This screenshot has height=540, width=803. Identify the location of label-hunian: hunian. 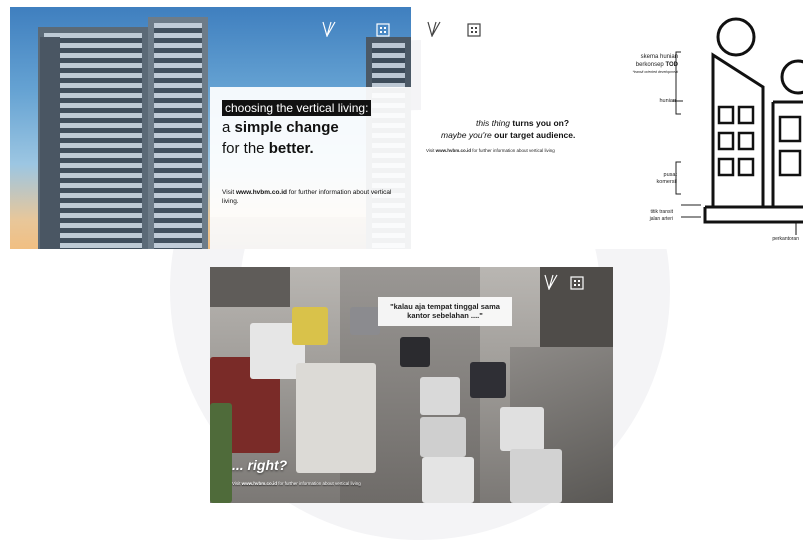
(667, 101).